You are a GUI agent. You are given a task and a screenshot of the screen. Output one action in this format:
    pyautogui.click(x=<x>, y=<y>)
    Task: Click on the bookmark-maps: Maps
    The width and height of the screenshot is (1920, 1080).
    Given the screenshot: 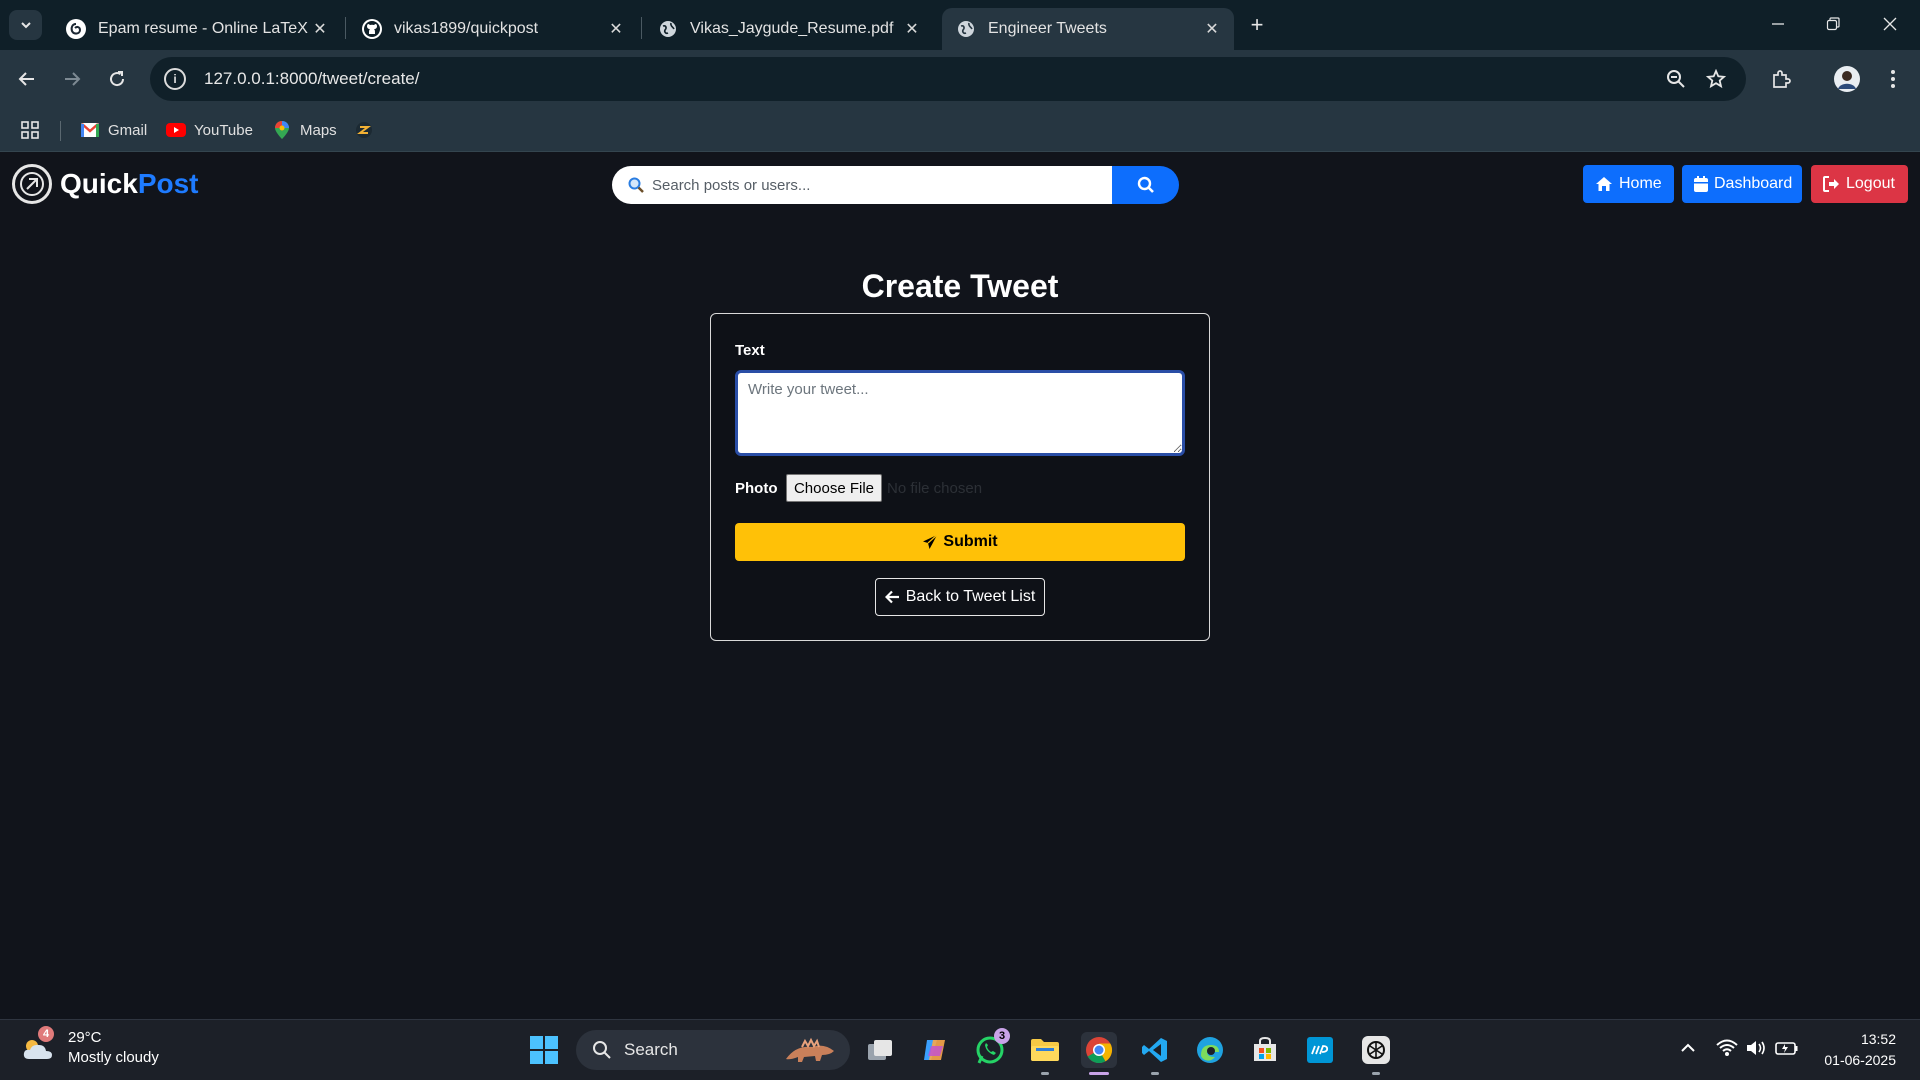 What is the action you would take?
    pyautogui.click(x=304, y=130)
    